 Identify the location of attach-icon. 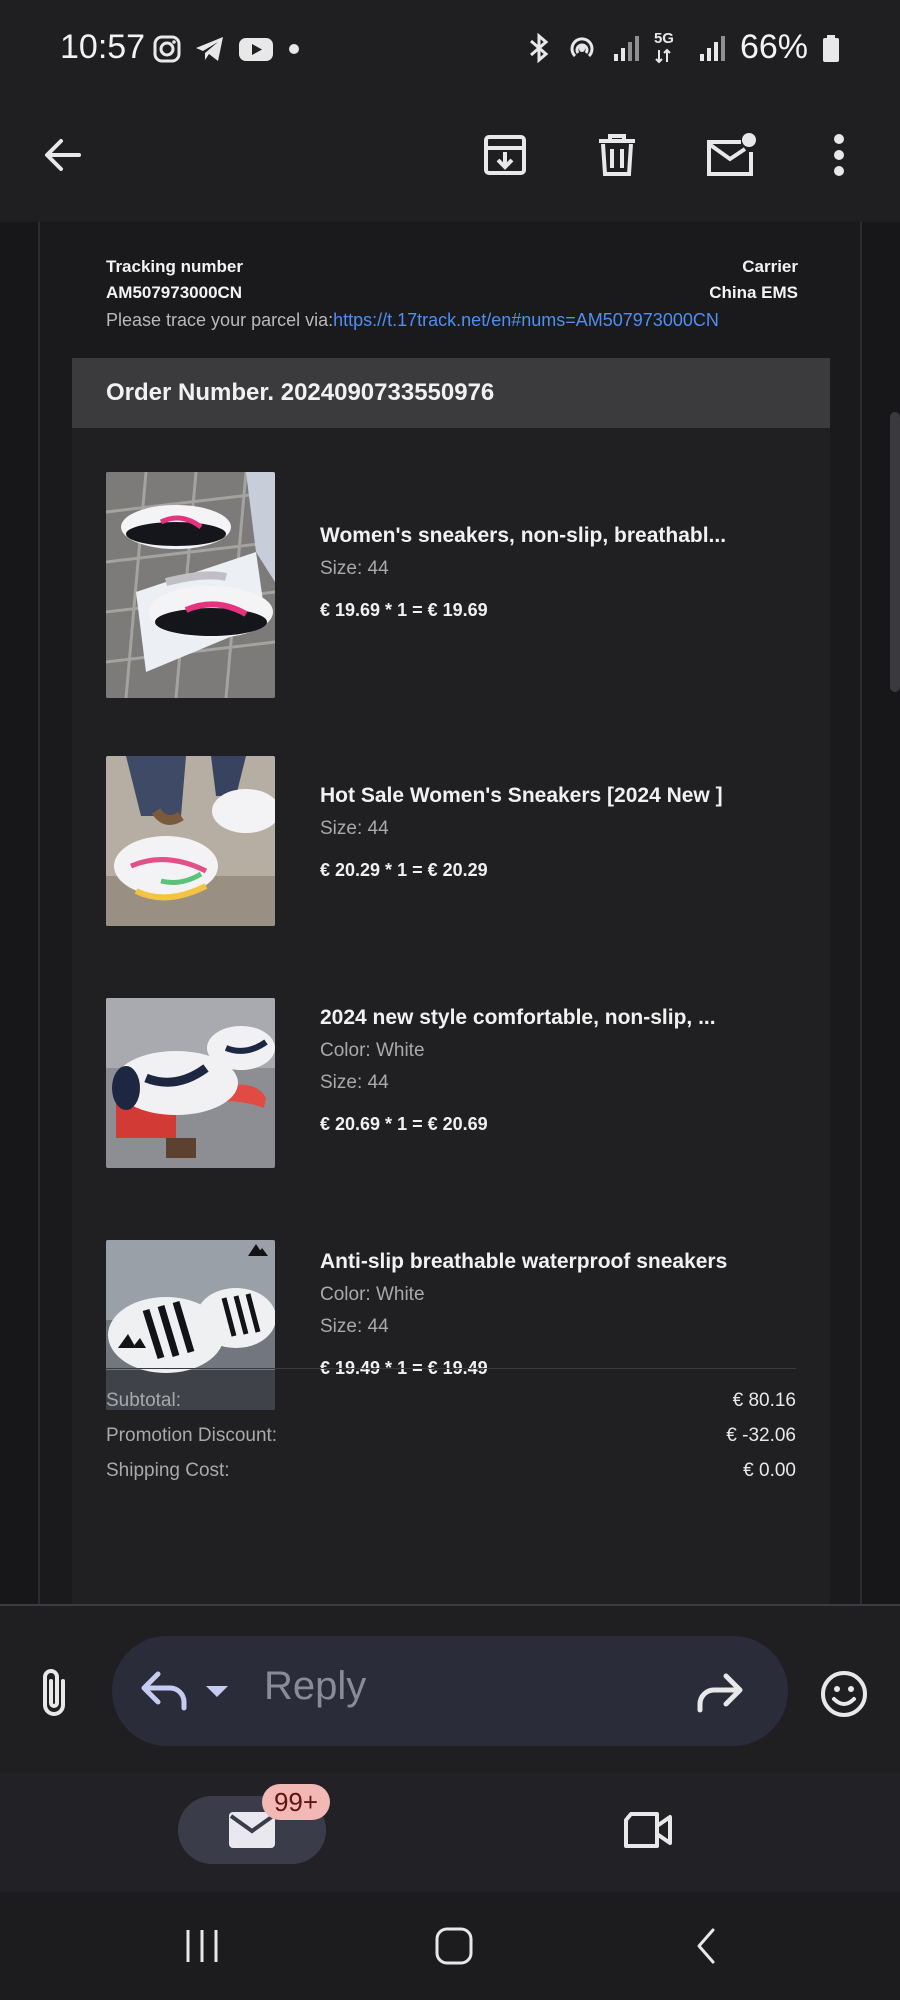
(54, 1692).